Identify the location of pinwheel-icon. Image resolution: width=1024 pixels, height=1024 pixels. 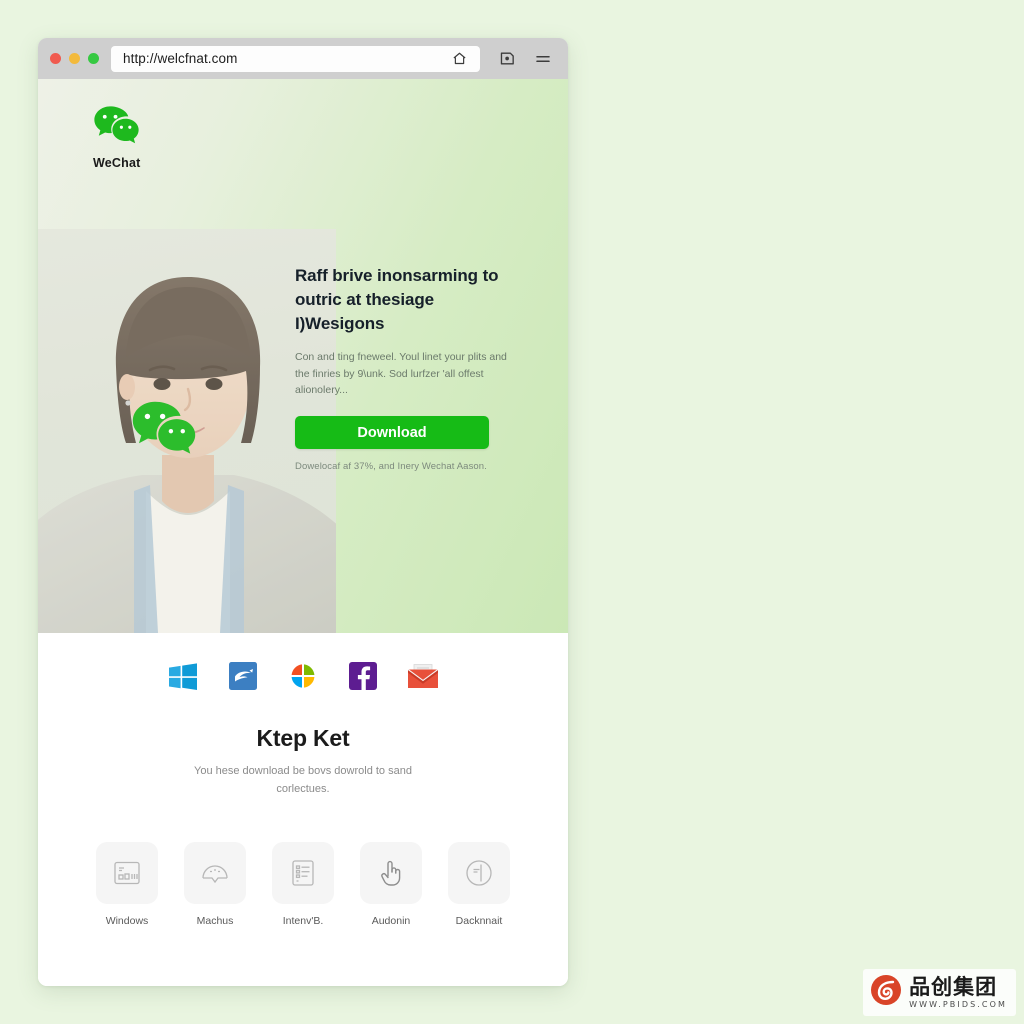
(303, 676).